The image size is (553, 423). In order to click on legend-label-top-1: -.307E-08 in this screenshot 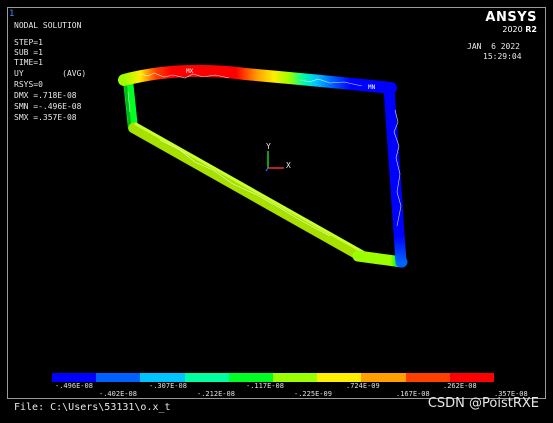, I will do `click(168, 386)`.